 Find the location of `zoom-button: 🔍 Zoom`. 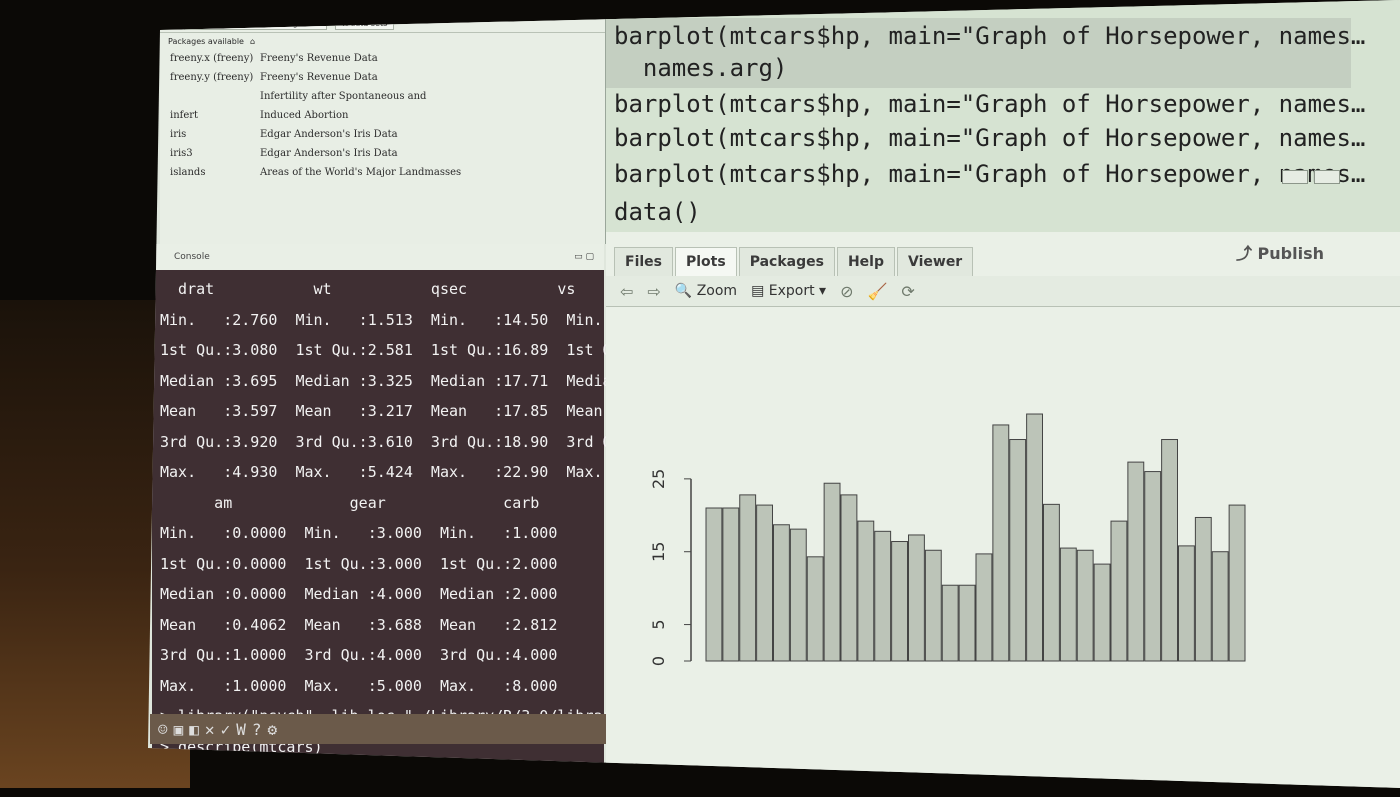

zoom-button: 🔍 Zoom is located at coordinates (706, 291).